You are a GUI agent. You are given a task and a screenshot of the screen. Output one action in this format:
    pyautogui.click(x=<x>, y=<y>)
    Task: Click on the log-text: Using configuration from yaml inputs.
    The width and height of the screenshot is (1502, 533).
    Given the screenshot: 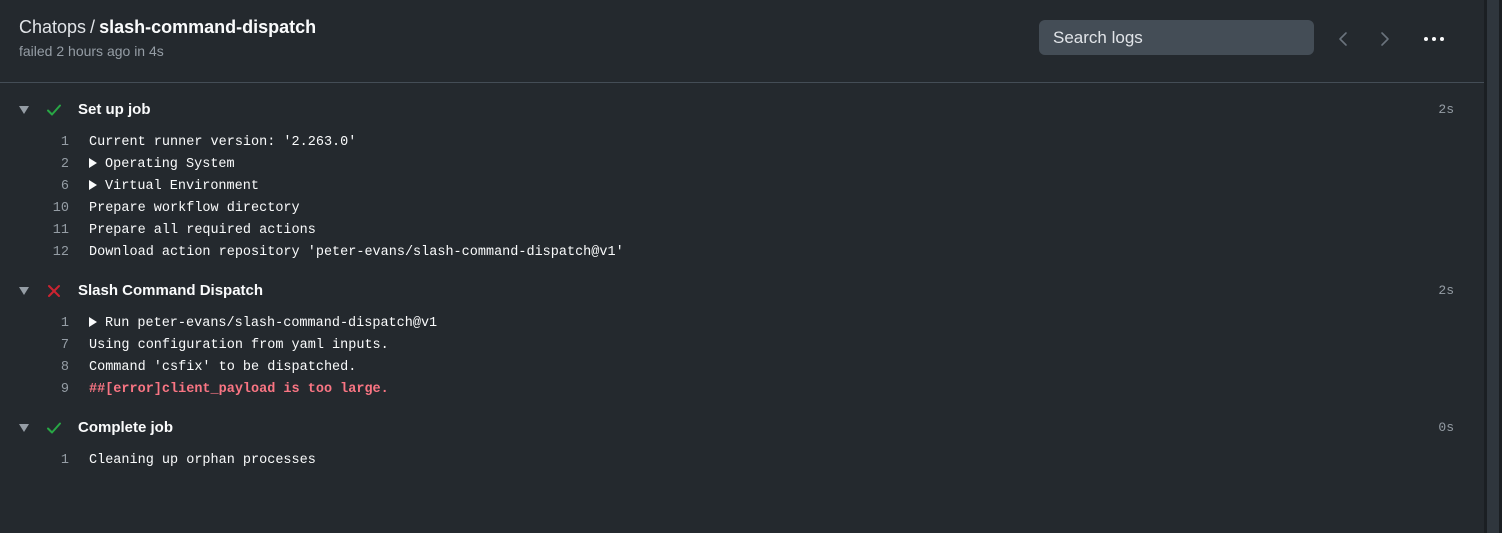 What is the action you would take?
    pyautogui.click(x=239, y=346)
    